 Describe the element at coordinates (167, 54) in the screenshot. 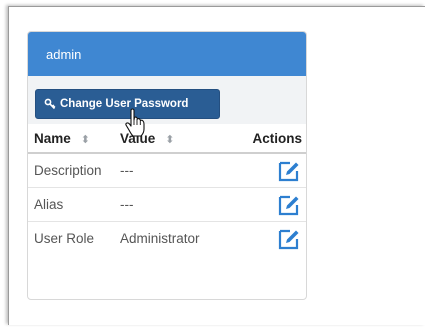

I see `panel-heading: admin` at that location.